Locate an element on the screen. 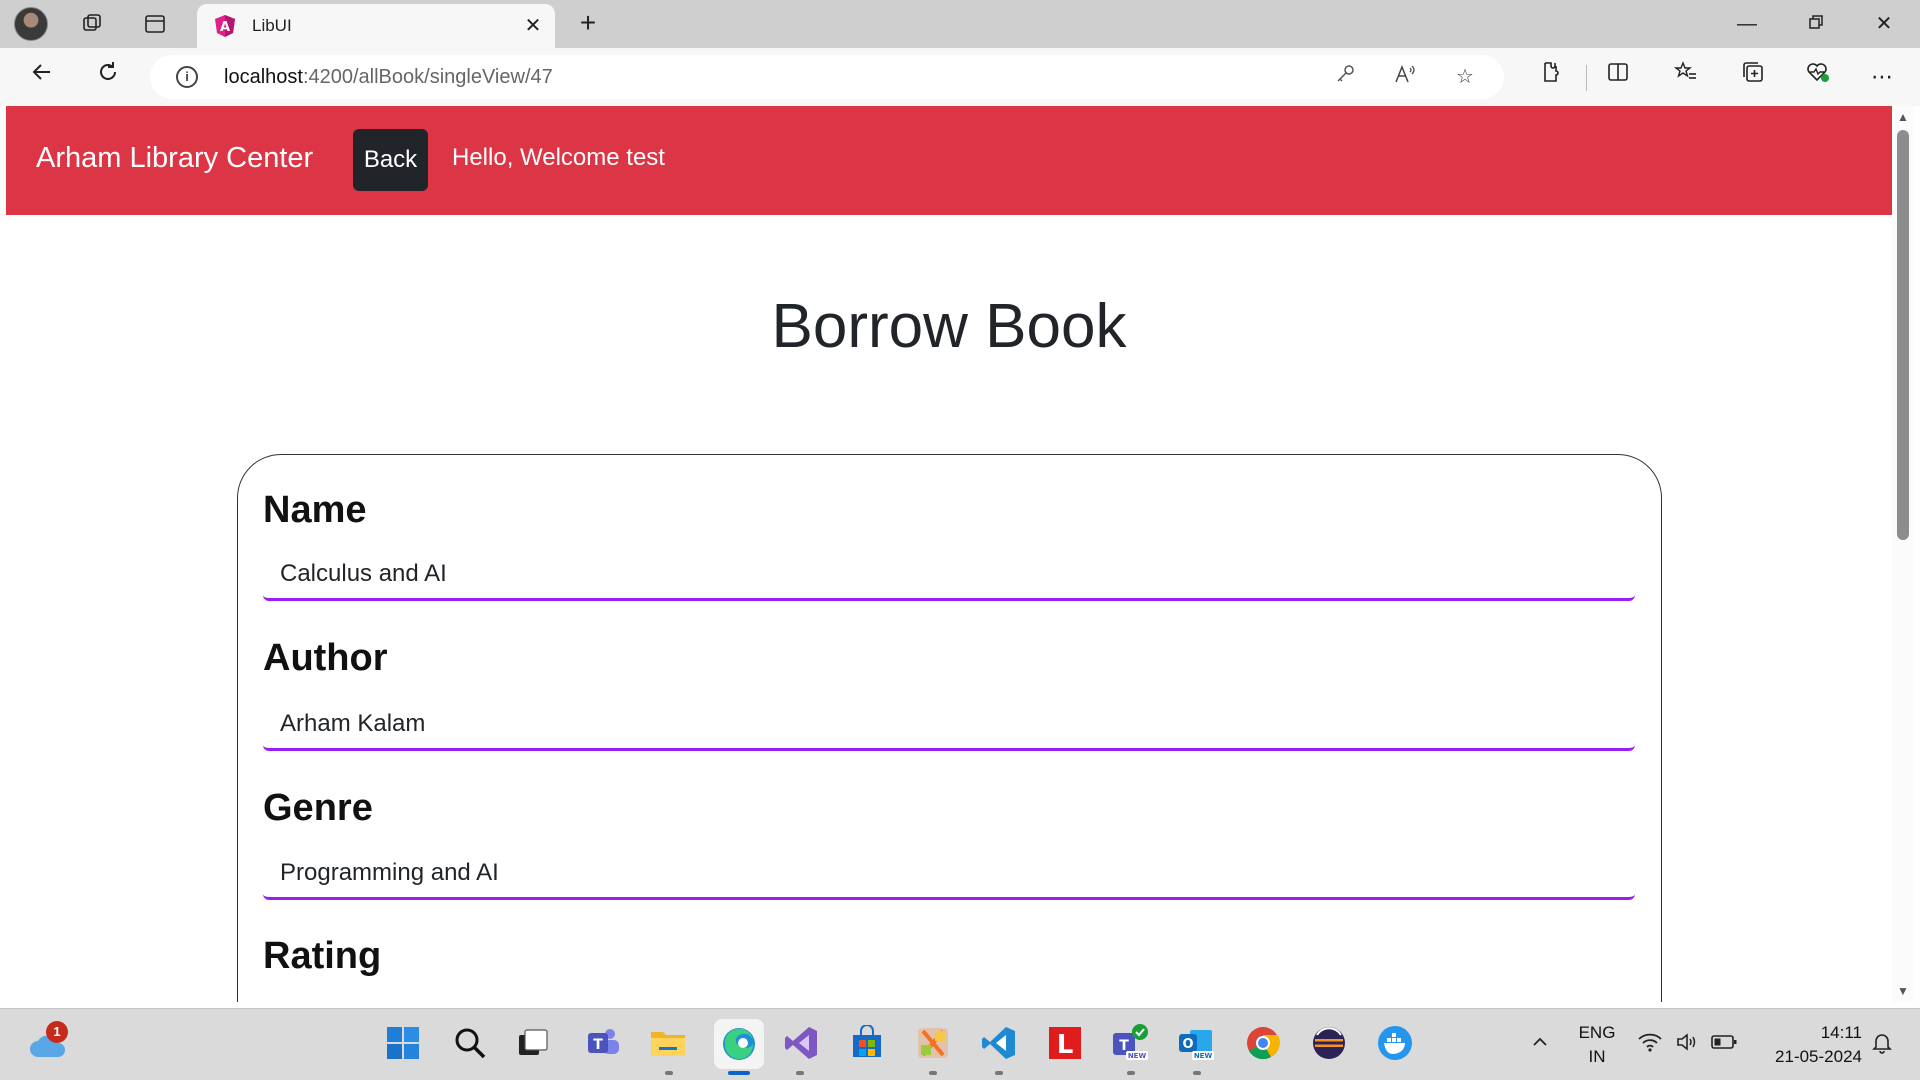  brand-title: Arham Library Center is located at coordinates (174, 158).